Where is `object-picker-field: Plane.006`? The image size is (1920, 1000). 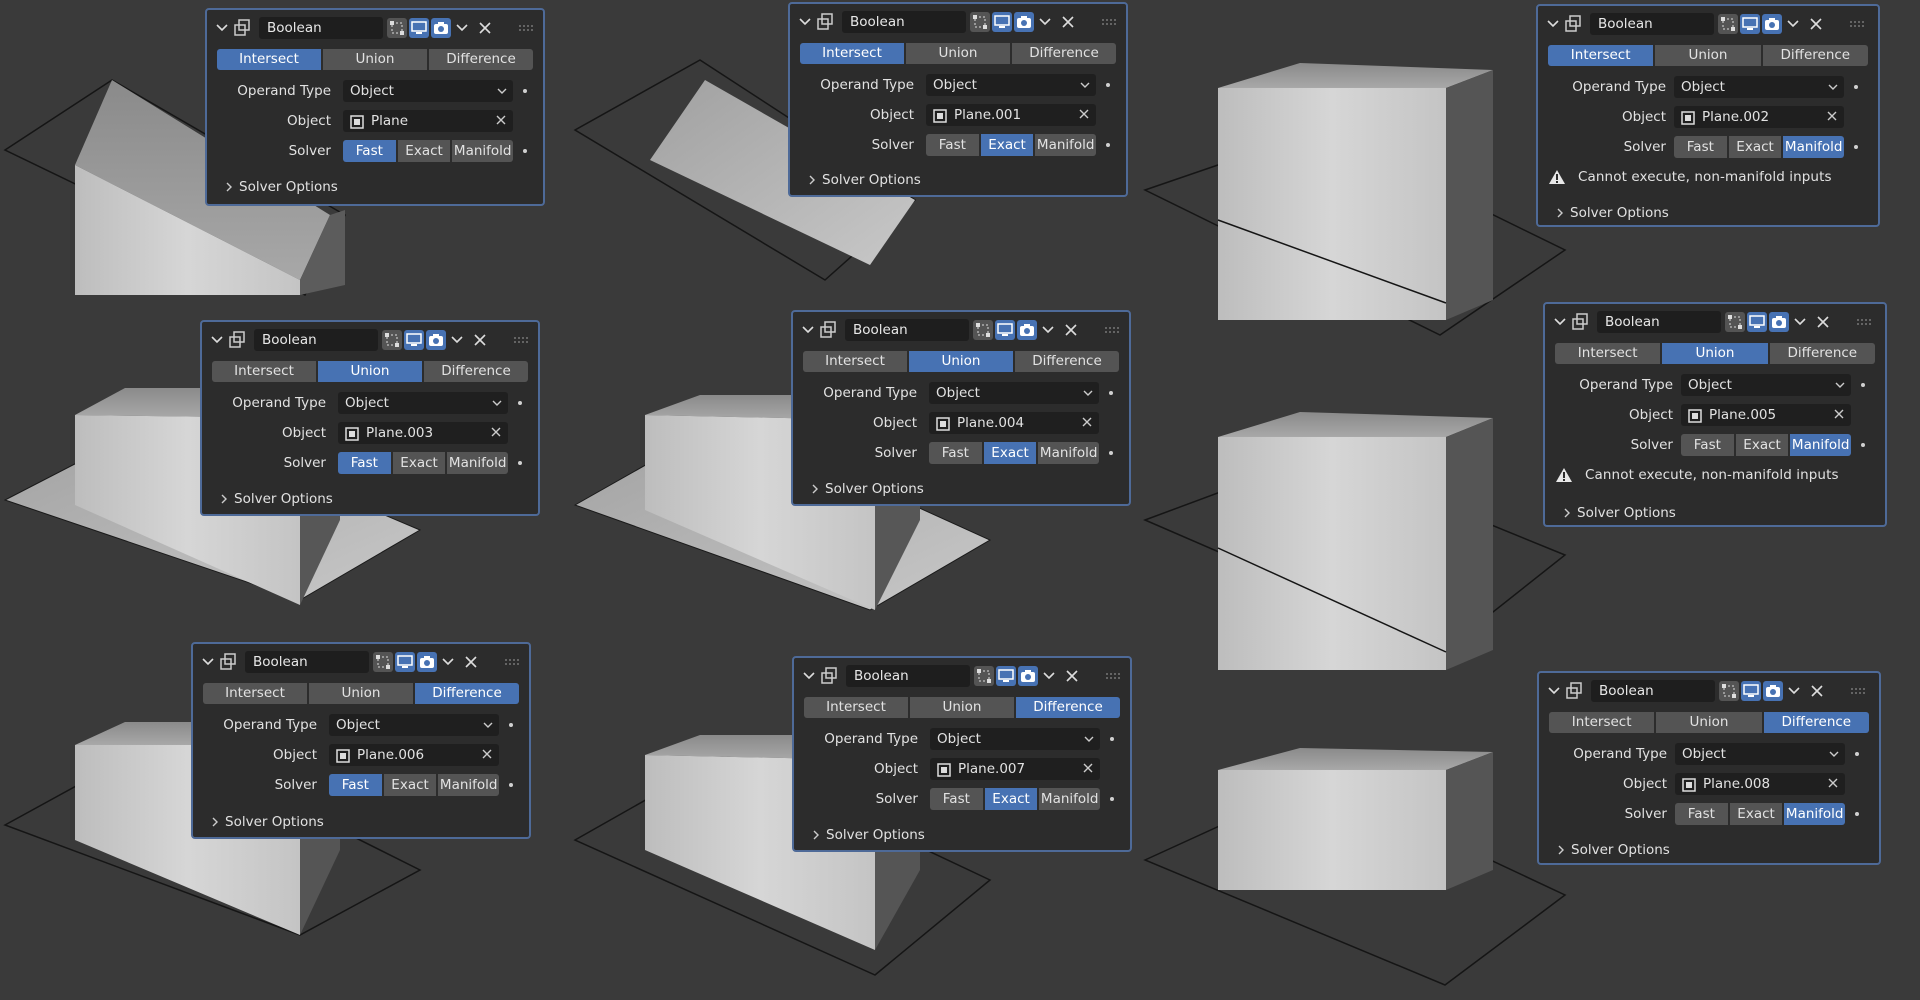
object-picker-field: Plane.006 is located at coordinates (414, 755).